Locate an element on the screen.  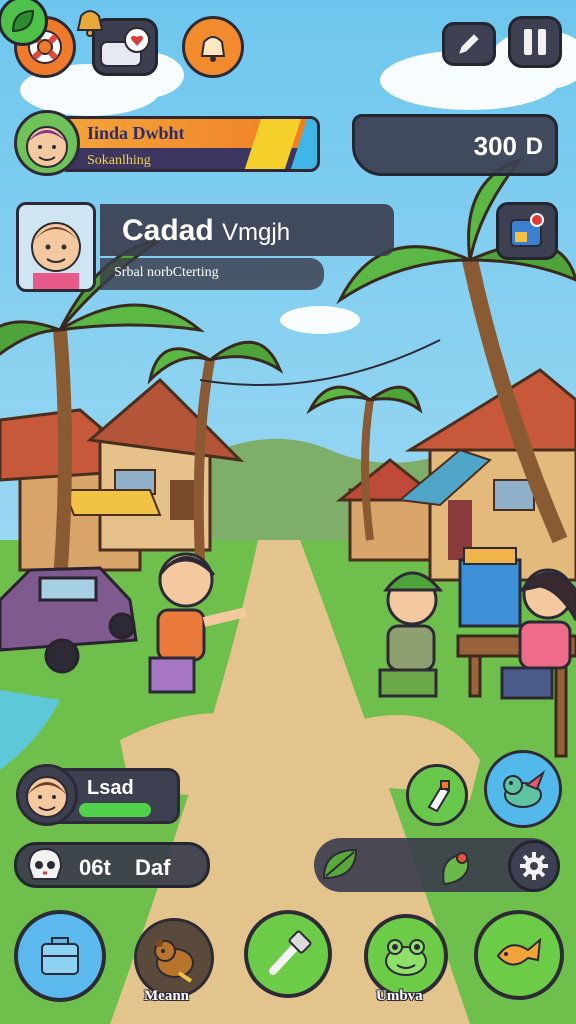
skull-icon is located at coordinates (45, 863).